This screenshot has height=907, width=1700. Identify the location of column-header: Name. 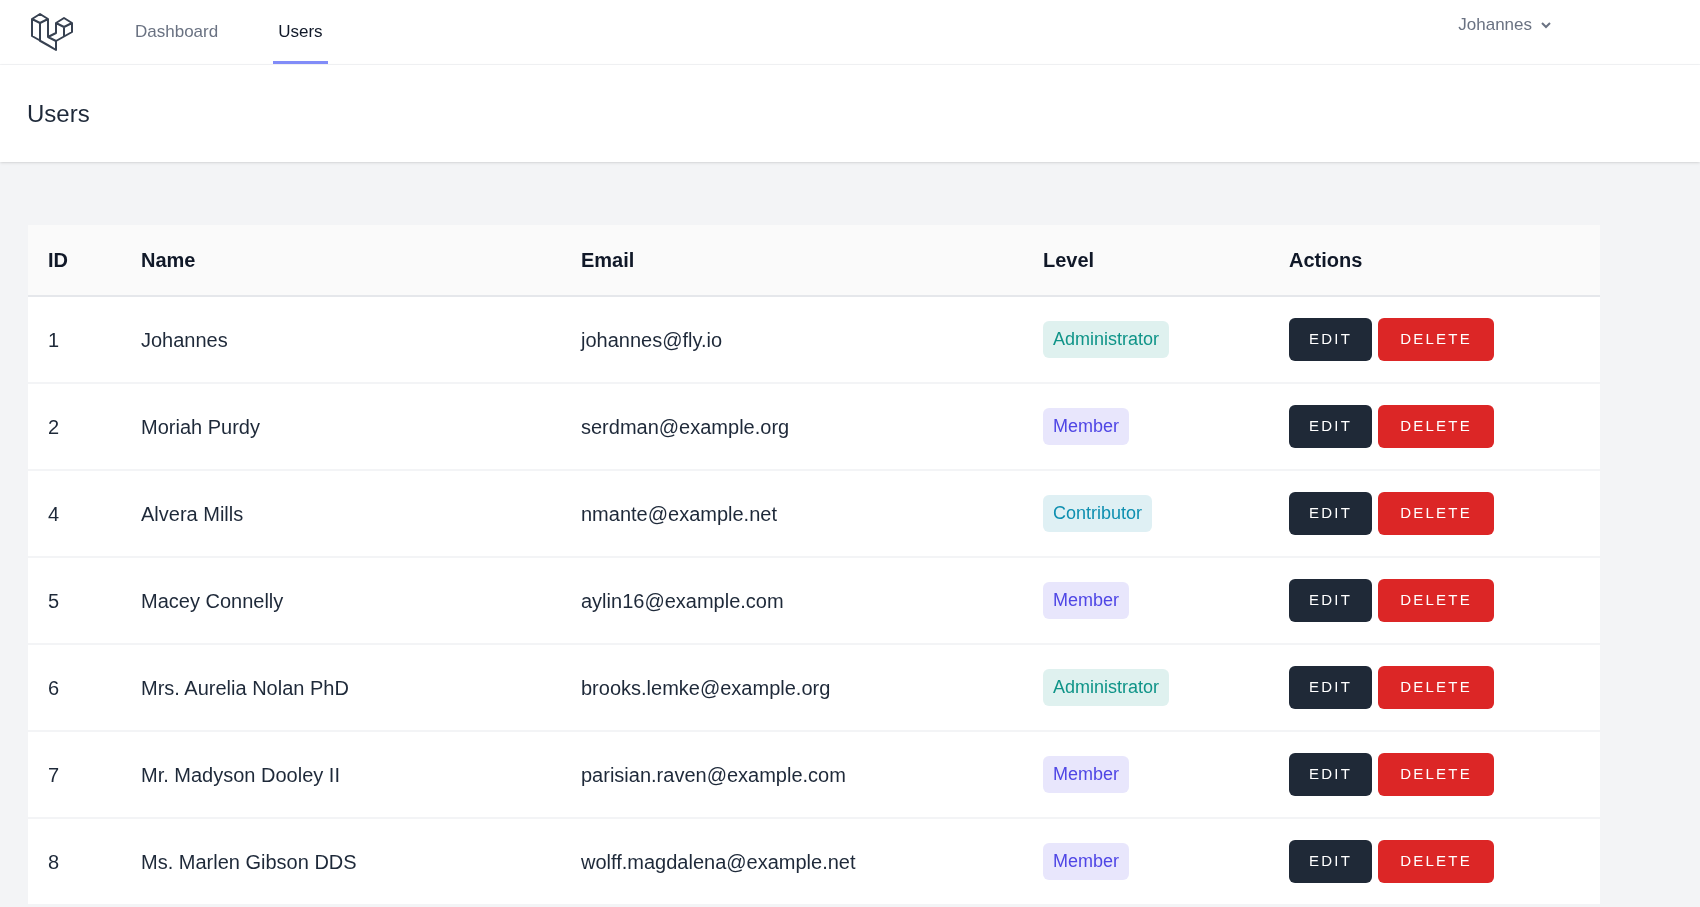
(169, 260).